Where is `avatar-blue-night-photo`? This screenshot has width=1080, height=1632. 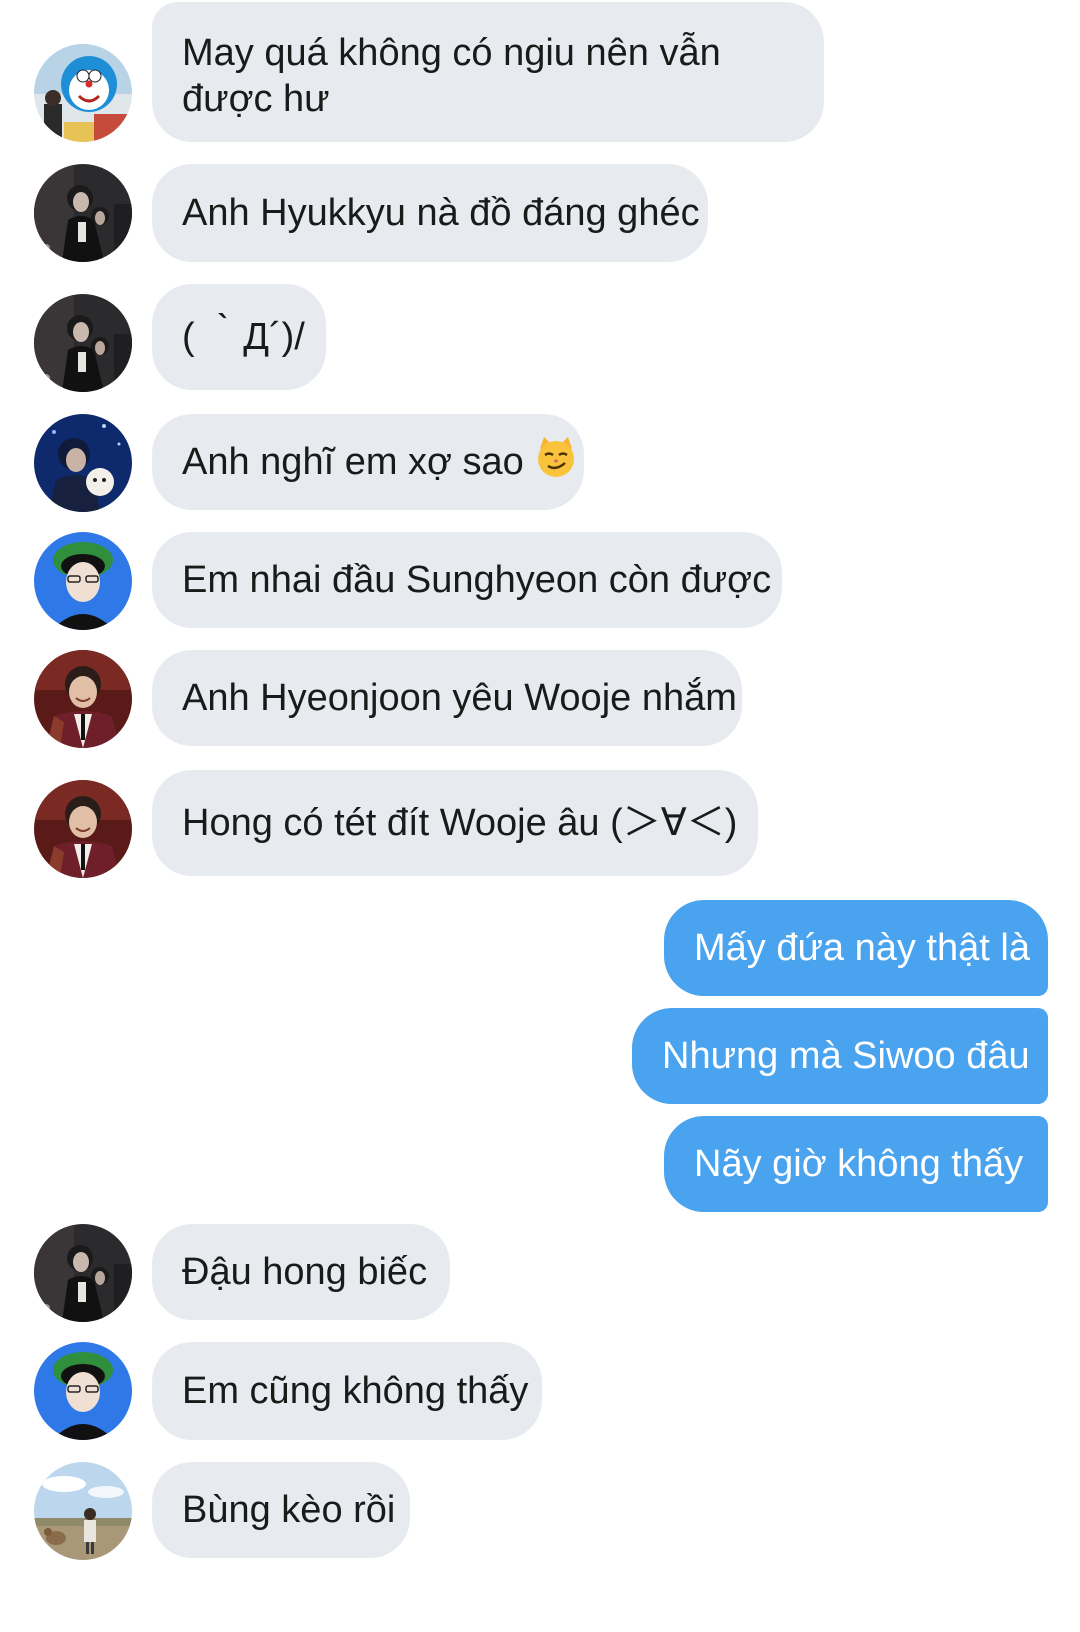
avatar-blue-night-photo is located at coordinates (83, 463).